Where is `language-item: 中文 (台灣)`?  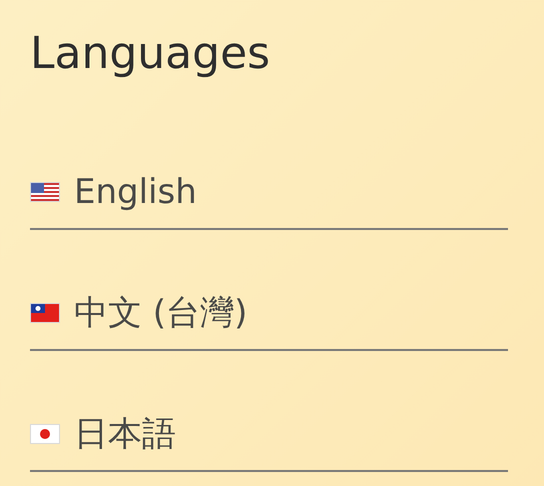 language-item: 中文 (台灣) is located at coordinates (269, 319).